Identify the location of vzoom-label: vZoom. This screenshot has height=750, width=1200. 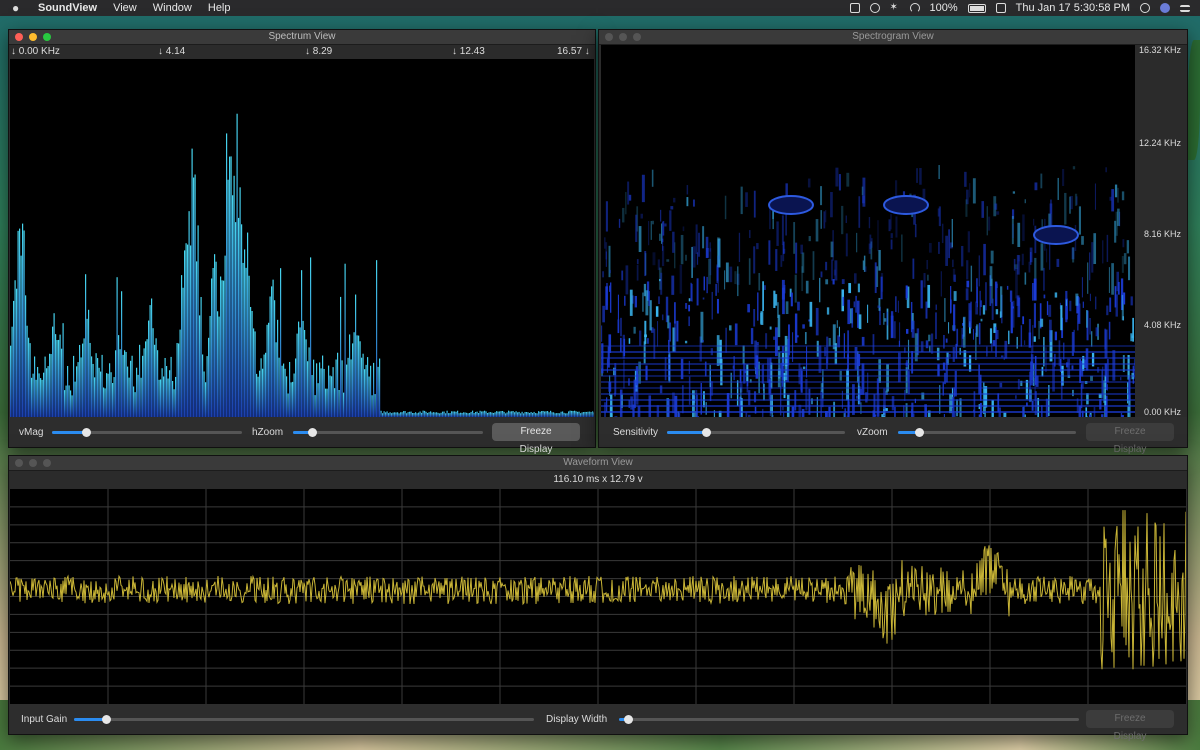
(872, 432).